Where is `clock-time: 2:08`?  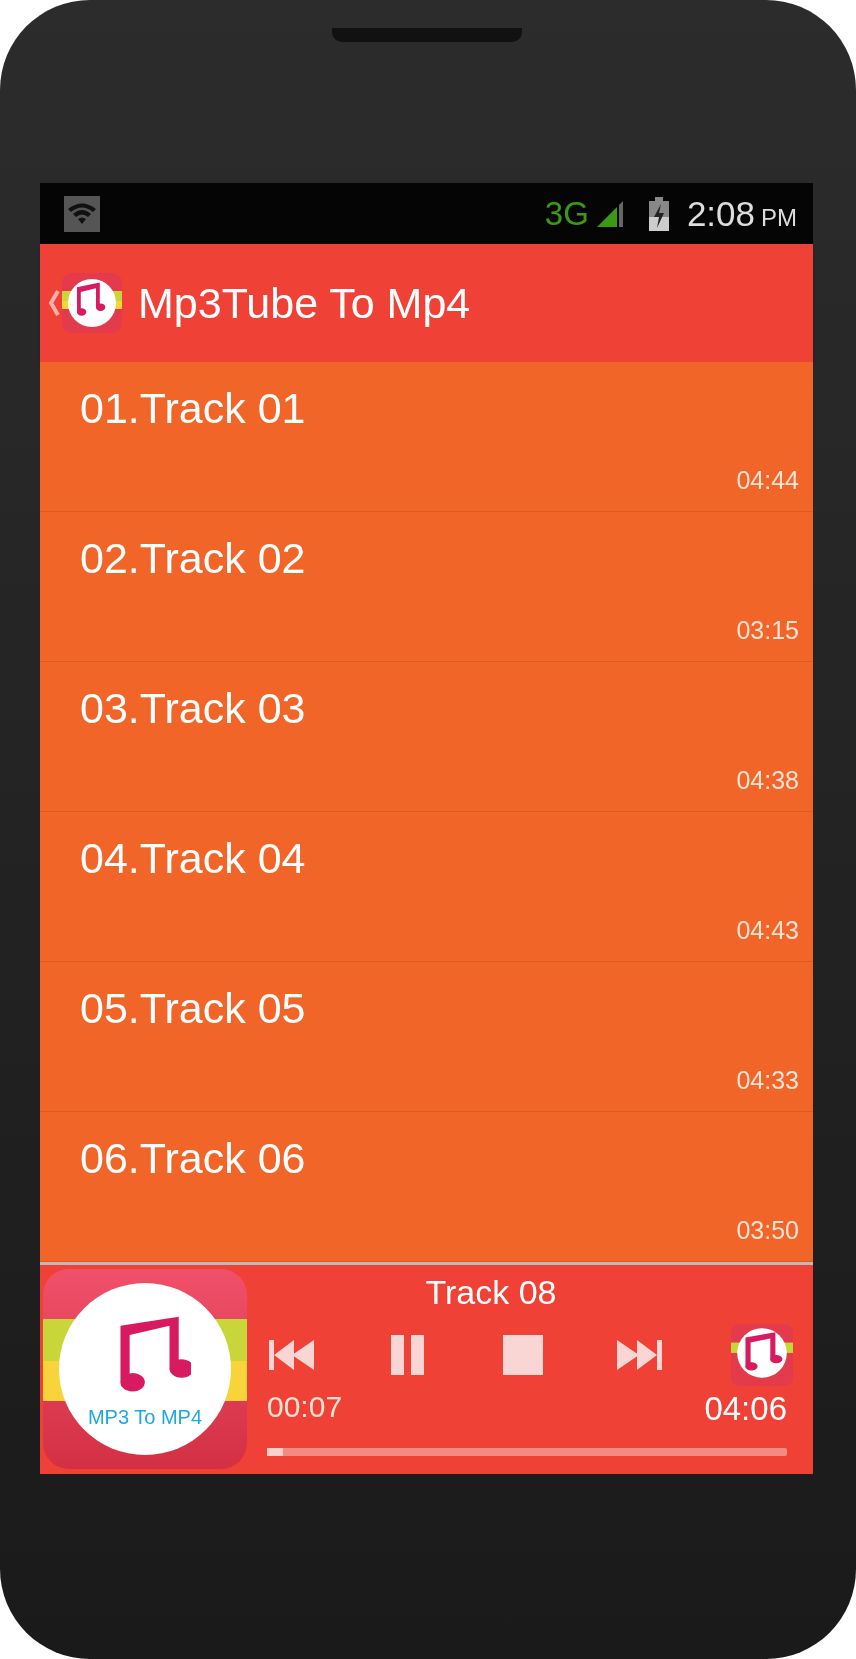
clock-time: 2:08 is located at coordinates (720, 213).